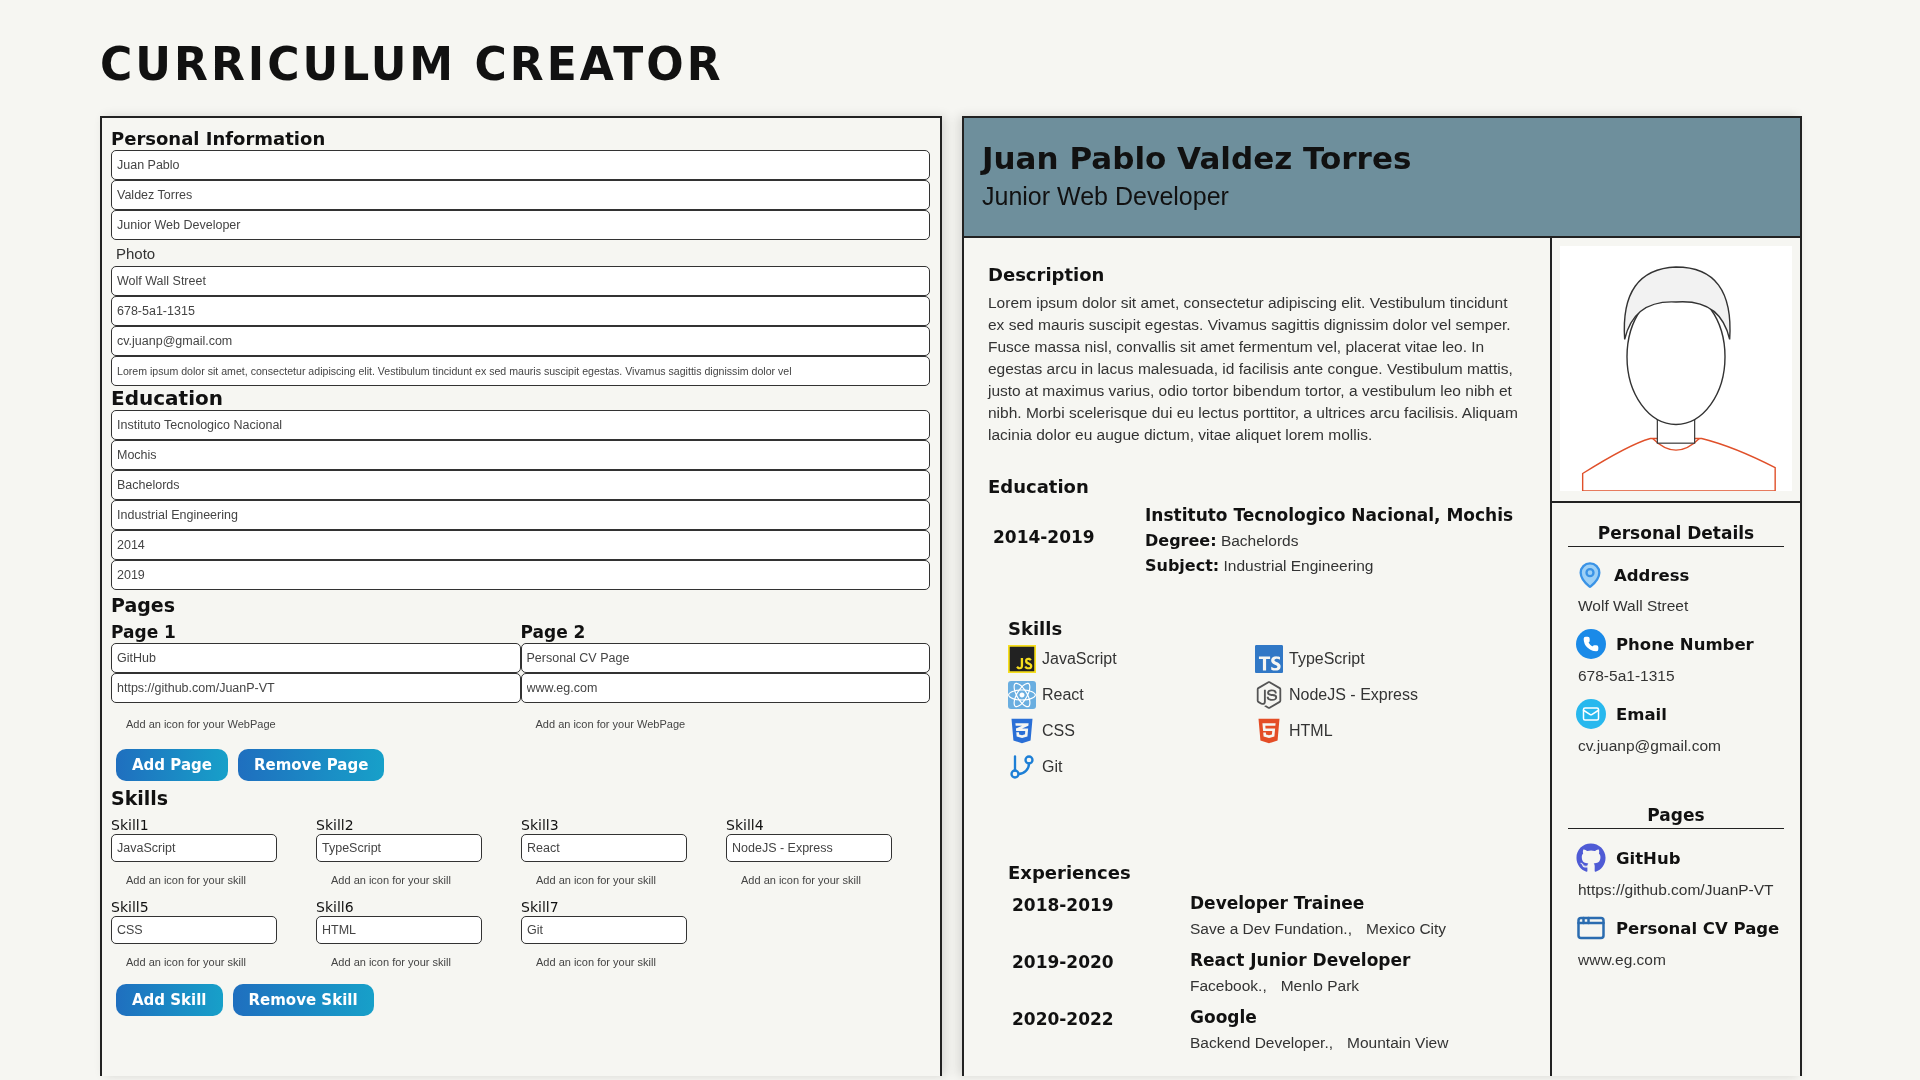 Image resolution: width=1920 pixels, height=1080 pixels. Describe the element at coordinates (1063, 694) in the screenshot. I see `skill-name: React` at that location.